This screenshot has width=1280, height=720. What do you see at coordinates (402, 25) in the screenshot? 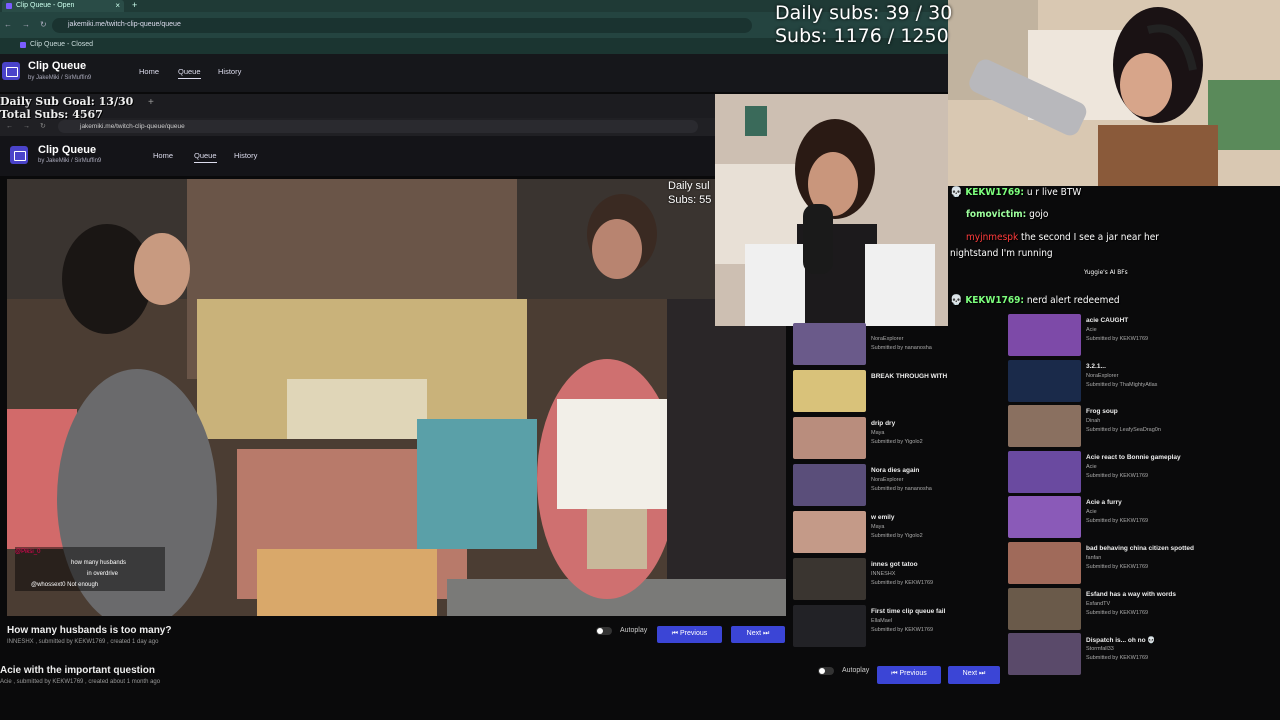
I see `outer-address-input: jakemiki.me/twitch-clip-queue/queue` at bounding box center [402, 25].